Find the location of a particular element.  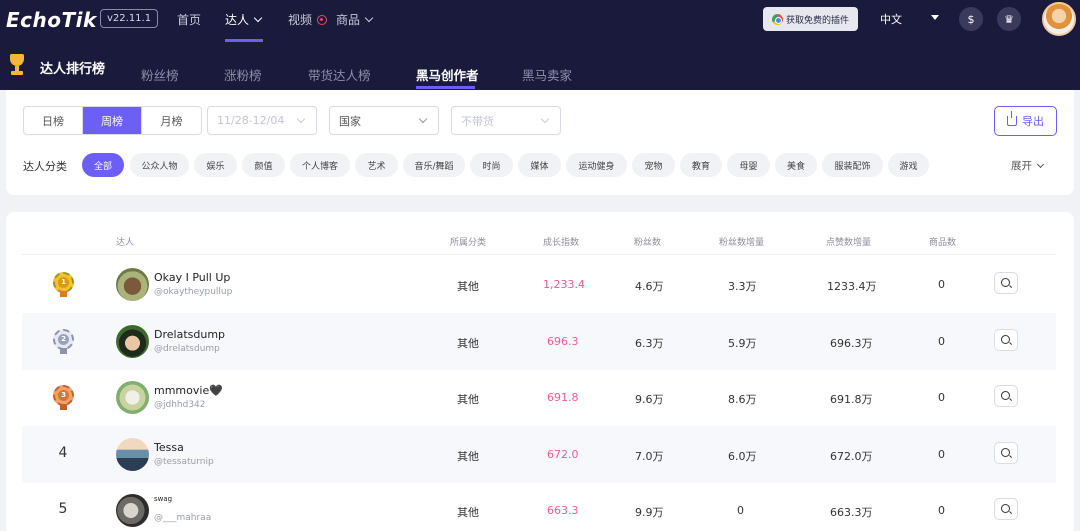

silver-medal-icon: 2 is located at coordinates (63, 341).